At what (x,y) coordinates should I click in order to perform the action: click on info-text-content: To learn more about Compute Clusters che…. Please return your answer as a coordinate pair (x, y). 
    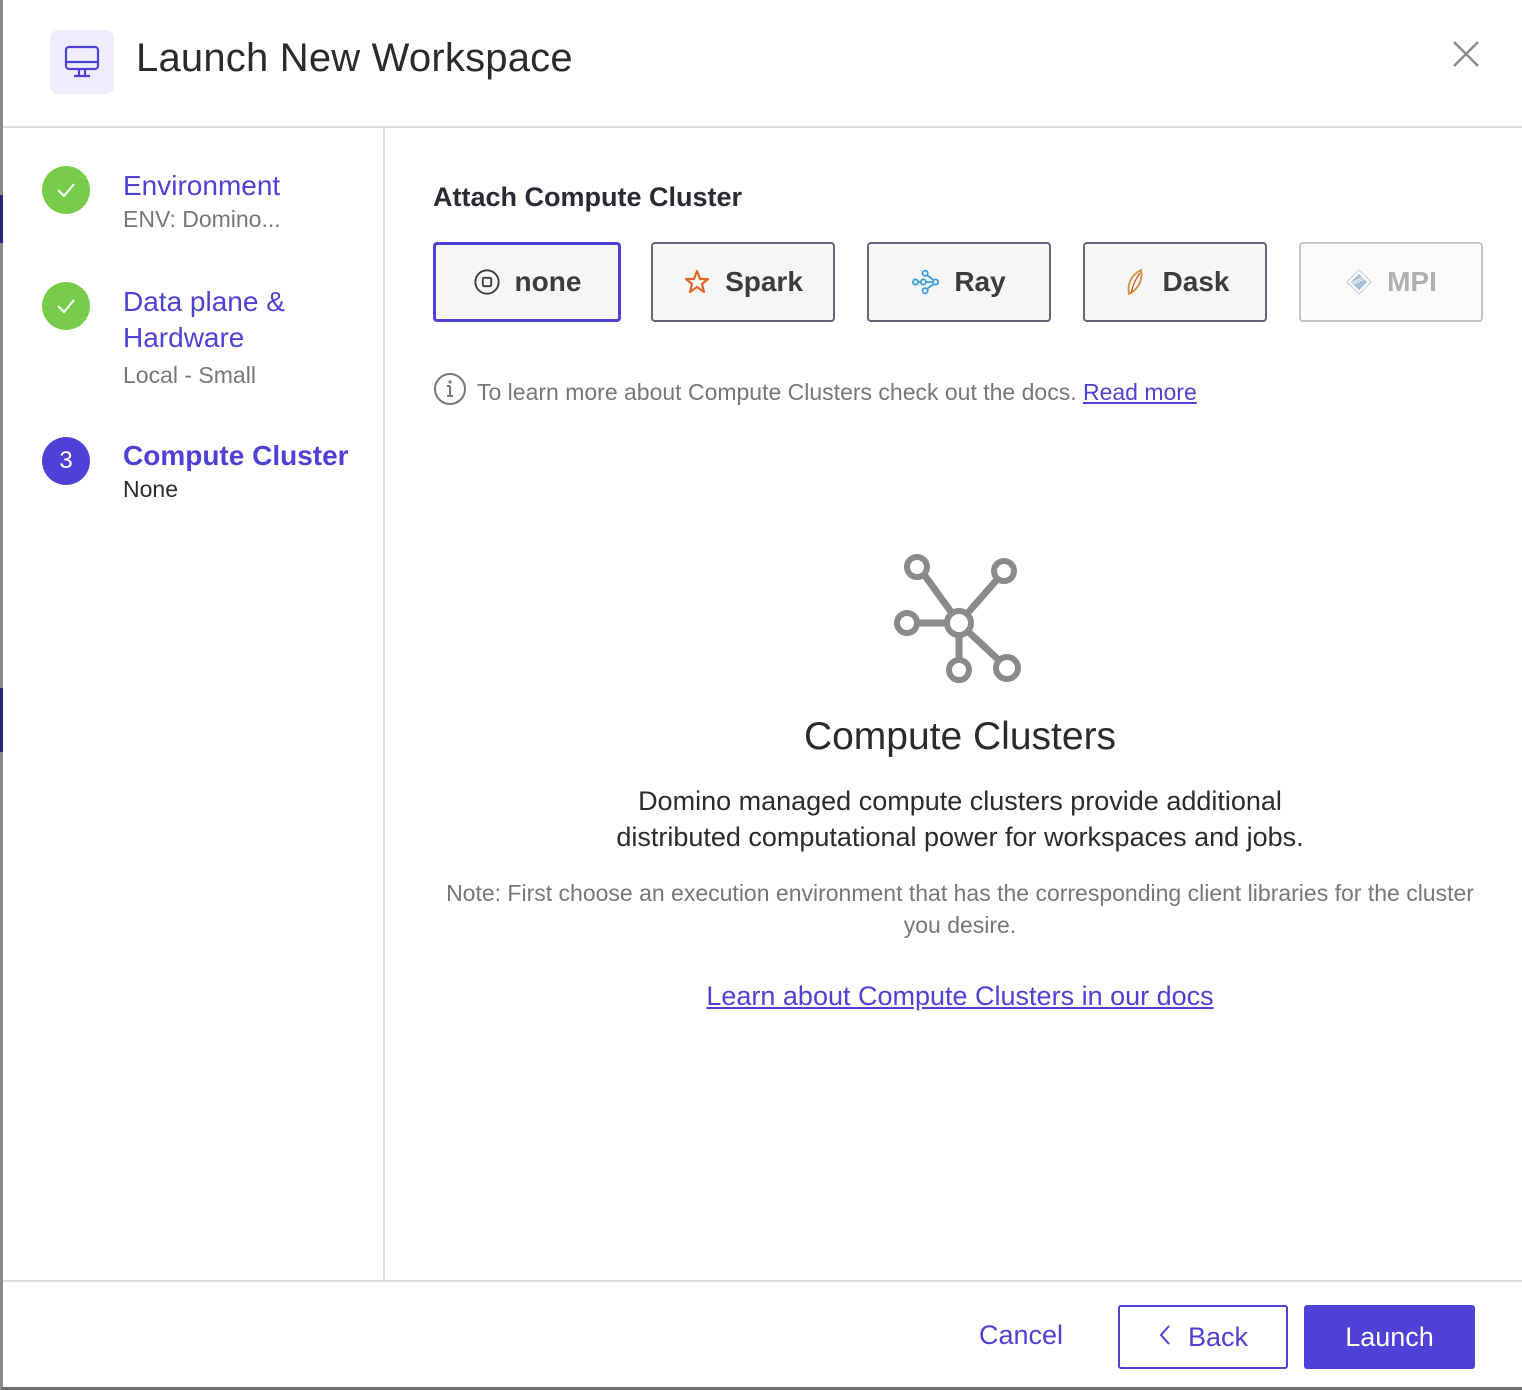
    Looking at the image, I should click on (777, 391).